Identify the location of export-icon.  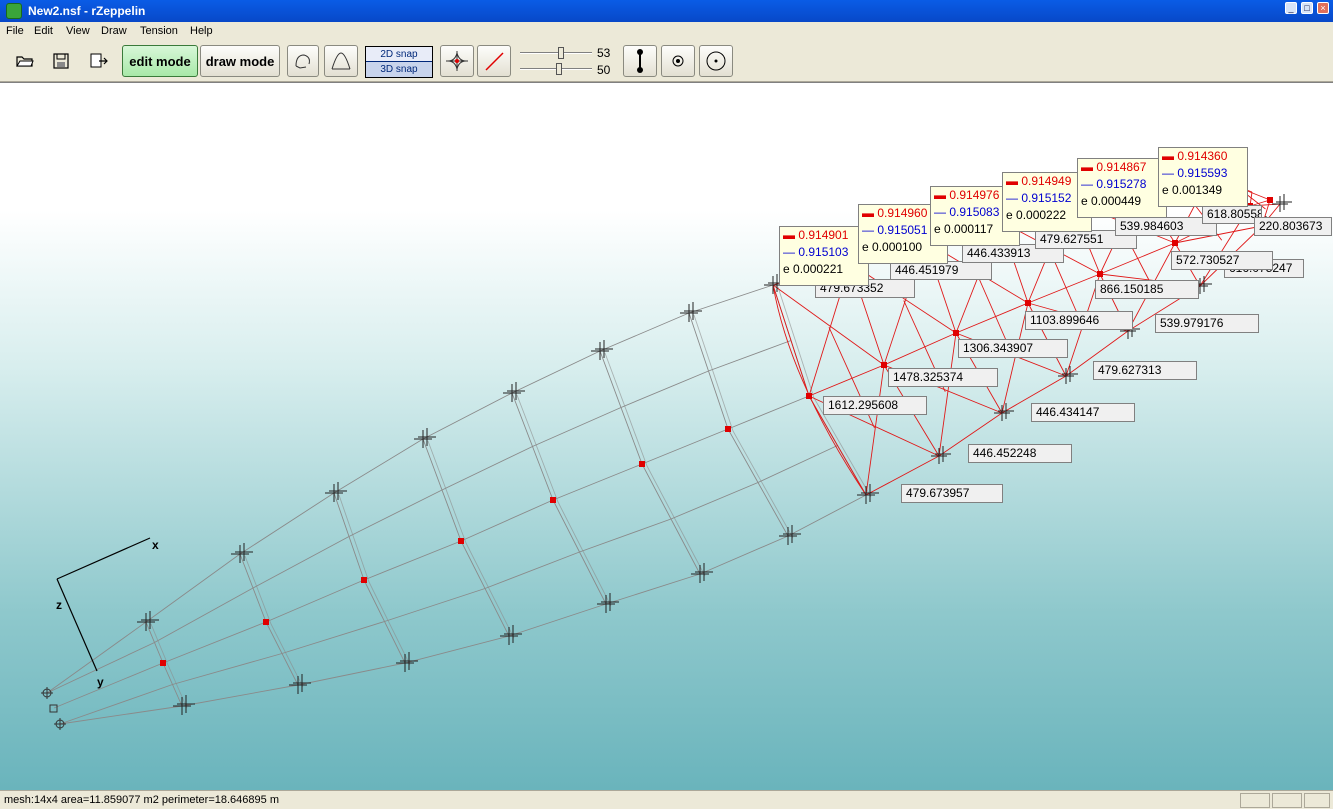
(99, 61).